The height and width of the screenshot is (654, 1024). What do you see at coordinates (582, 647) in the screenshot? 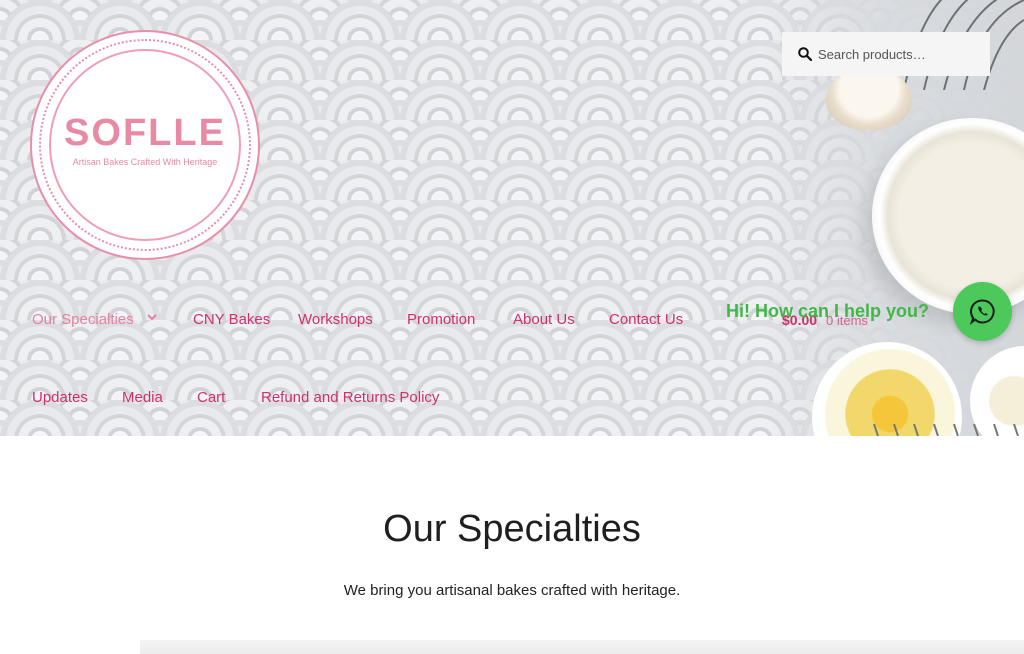
I see `content-card-edge` at bounding box center [582, 647].